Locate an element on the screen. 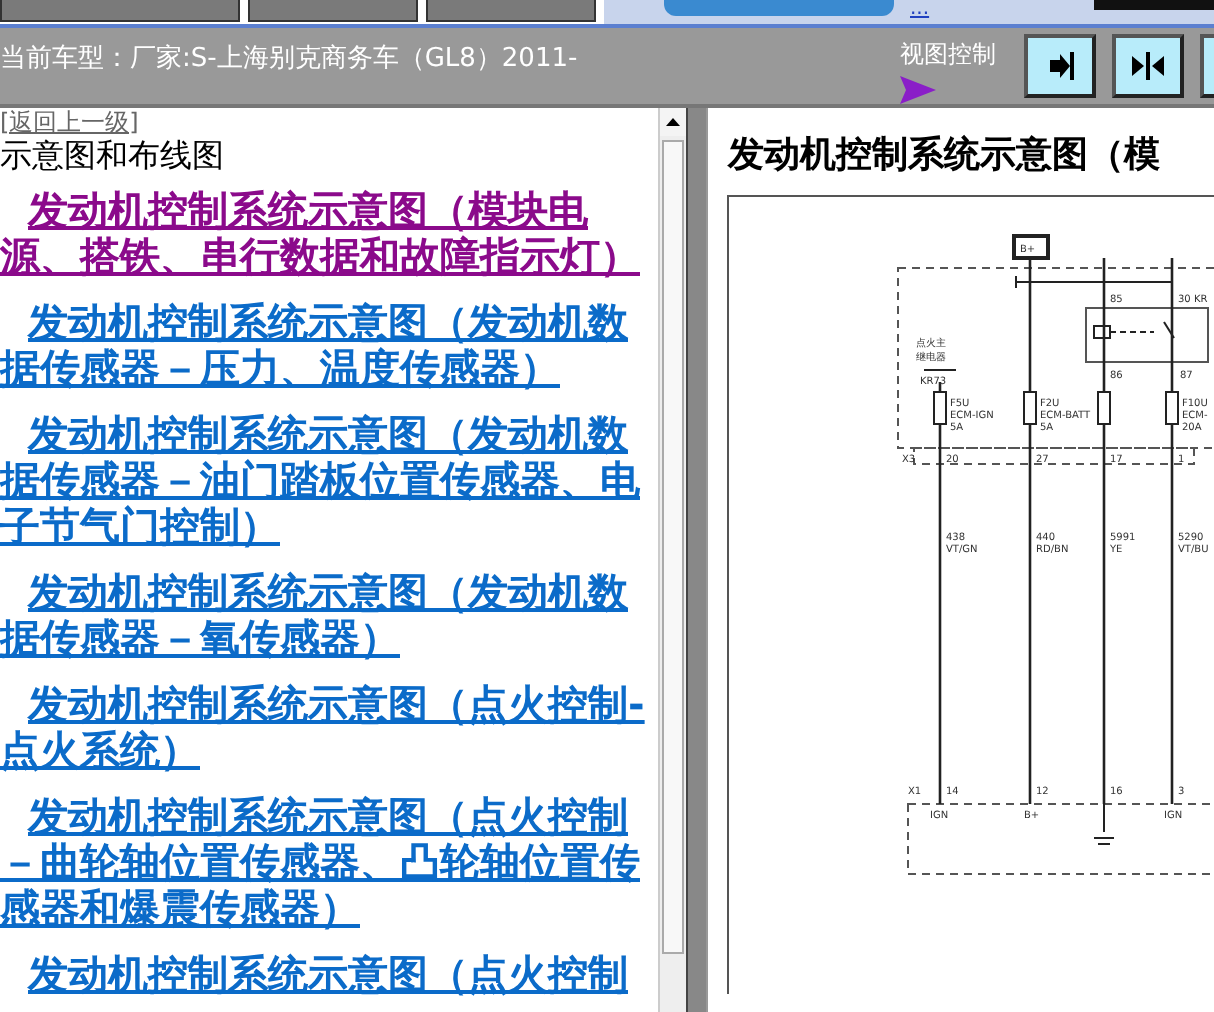  diagram-link: 发动机控制系统示意图（模块电源、搭铁、串行数据和故障指示灯） is located at coordinates (329, 234).